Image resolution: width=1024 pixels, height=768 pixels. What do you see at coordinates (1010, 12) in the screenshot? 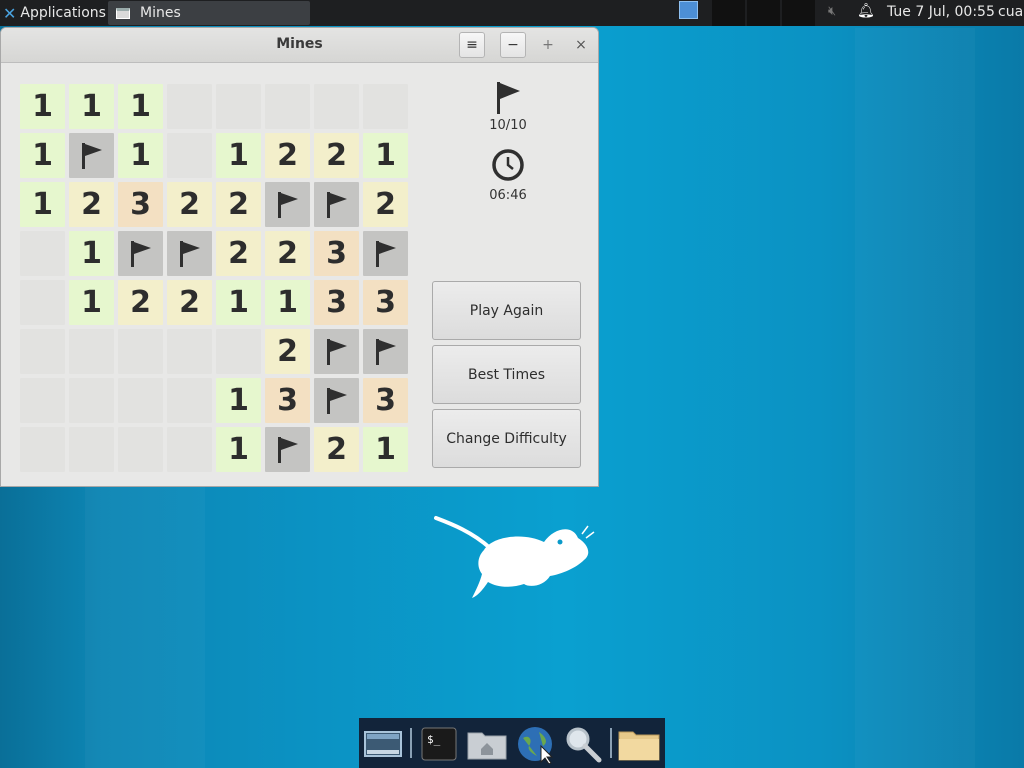
I see `user-menu: cua` at bounding box center [1010, 12].